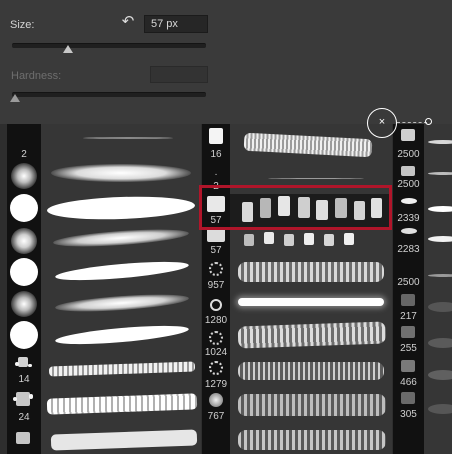 The image size is (452, 454). What do you see at coordinates (216, 400) in the screenshot?
I see `textured-round-brush-icon` at bounding box center [216, 400].